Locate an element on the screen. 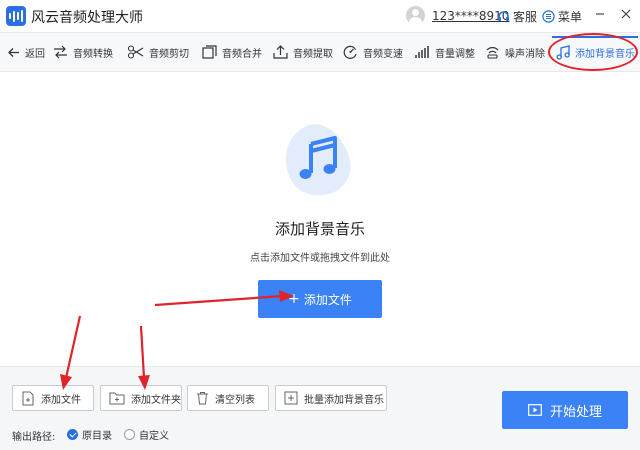  bottom-add-file-button: 添加文件 is located at coordinates (53, 398).